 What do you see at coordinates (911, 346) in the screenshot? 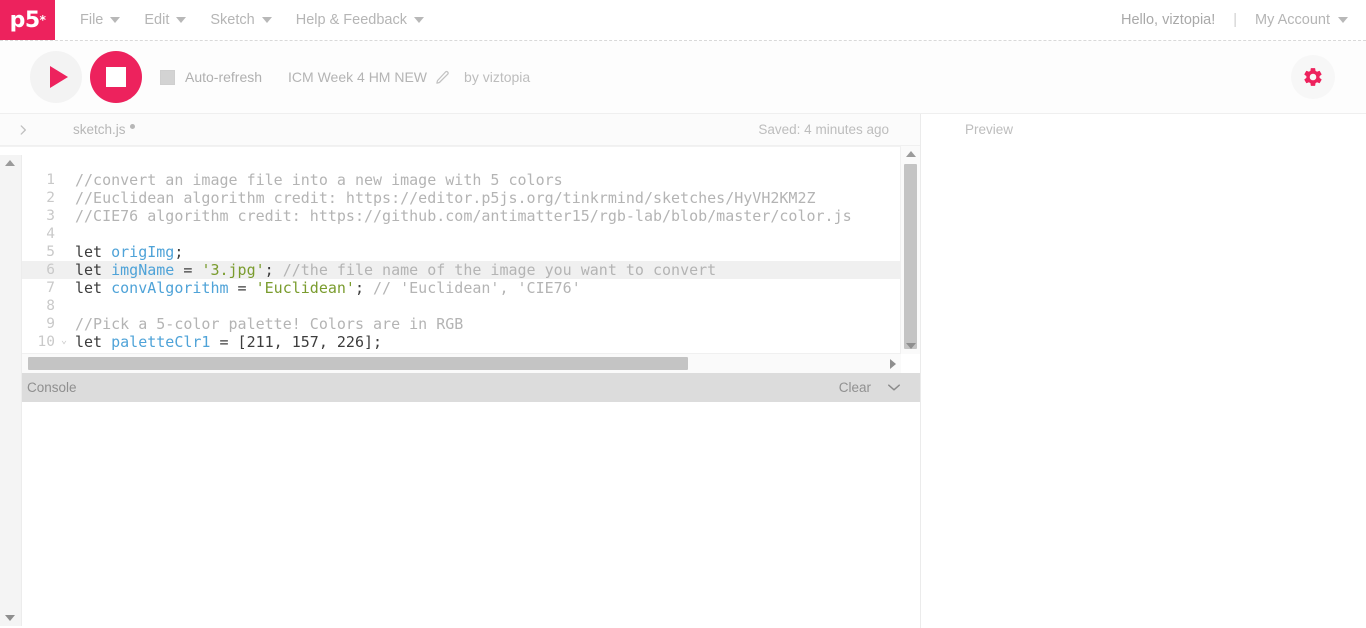
I see `scroll-down-arrow` at bounding box center [911, 346].